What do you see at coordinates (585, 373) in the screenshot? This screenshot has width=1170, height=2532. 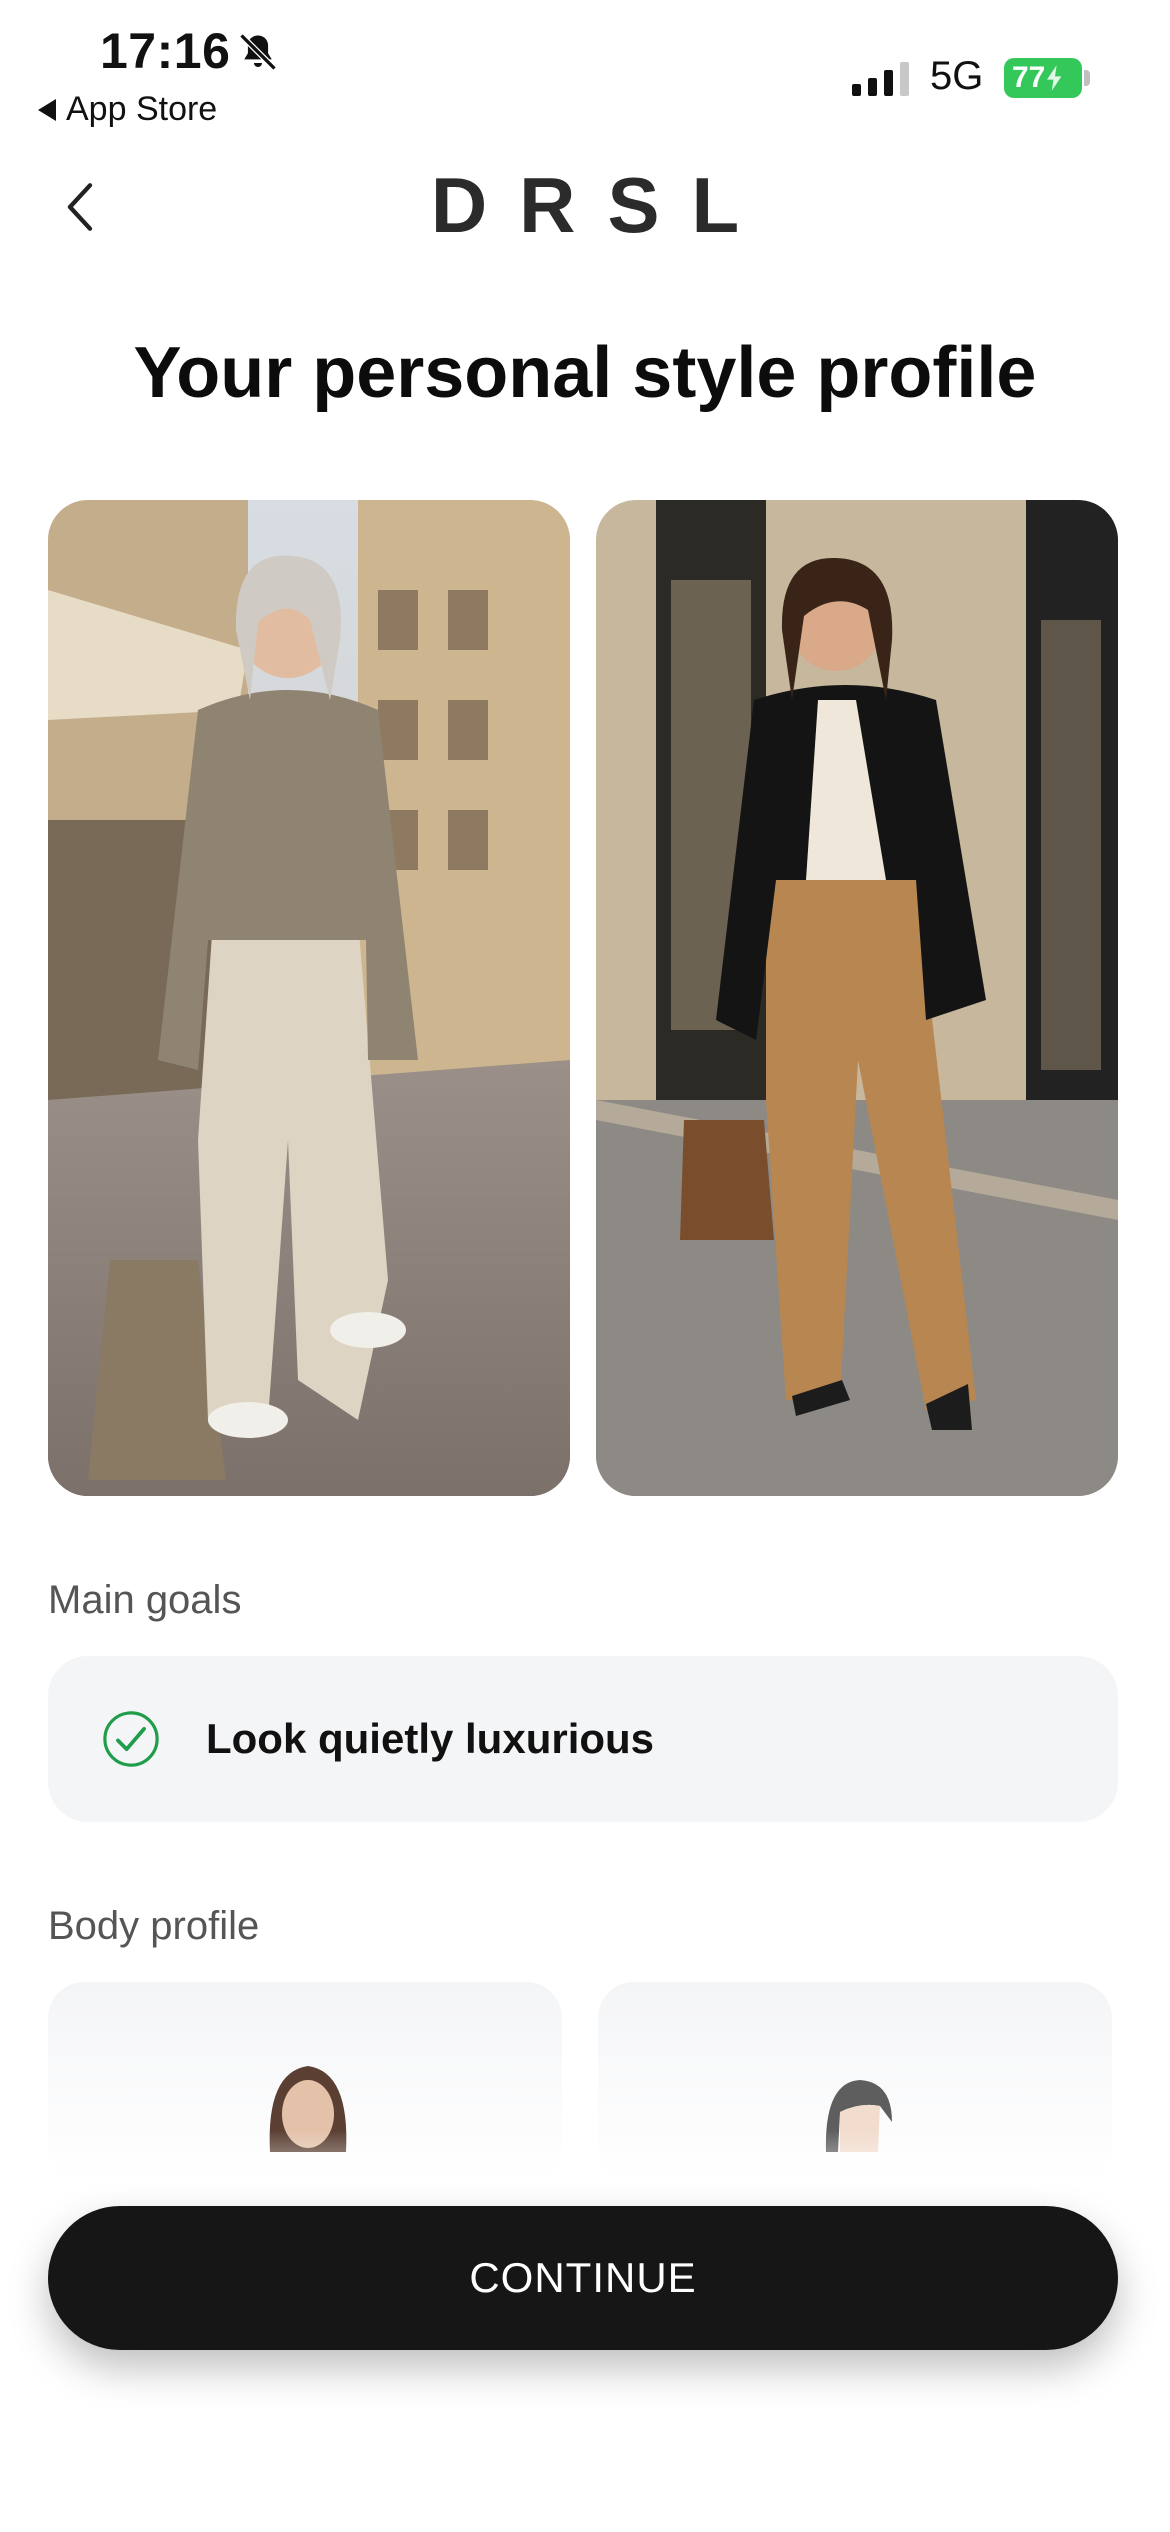 I see `page-title: Your personal style profile` at bounding box center [585, 373].